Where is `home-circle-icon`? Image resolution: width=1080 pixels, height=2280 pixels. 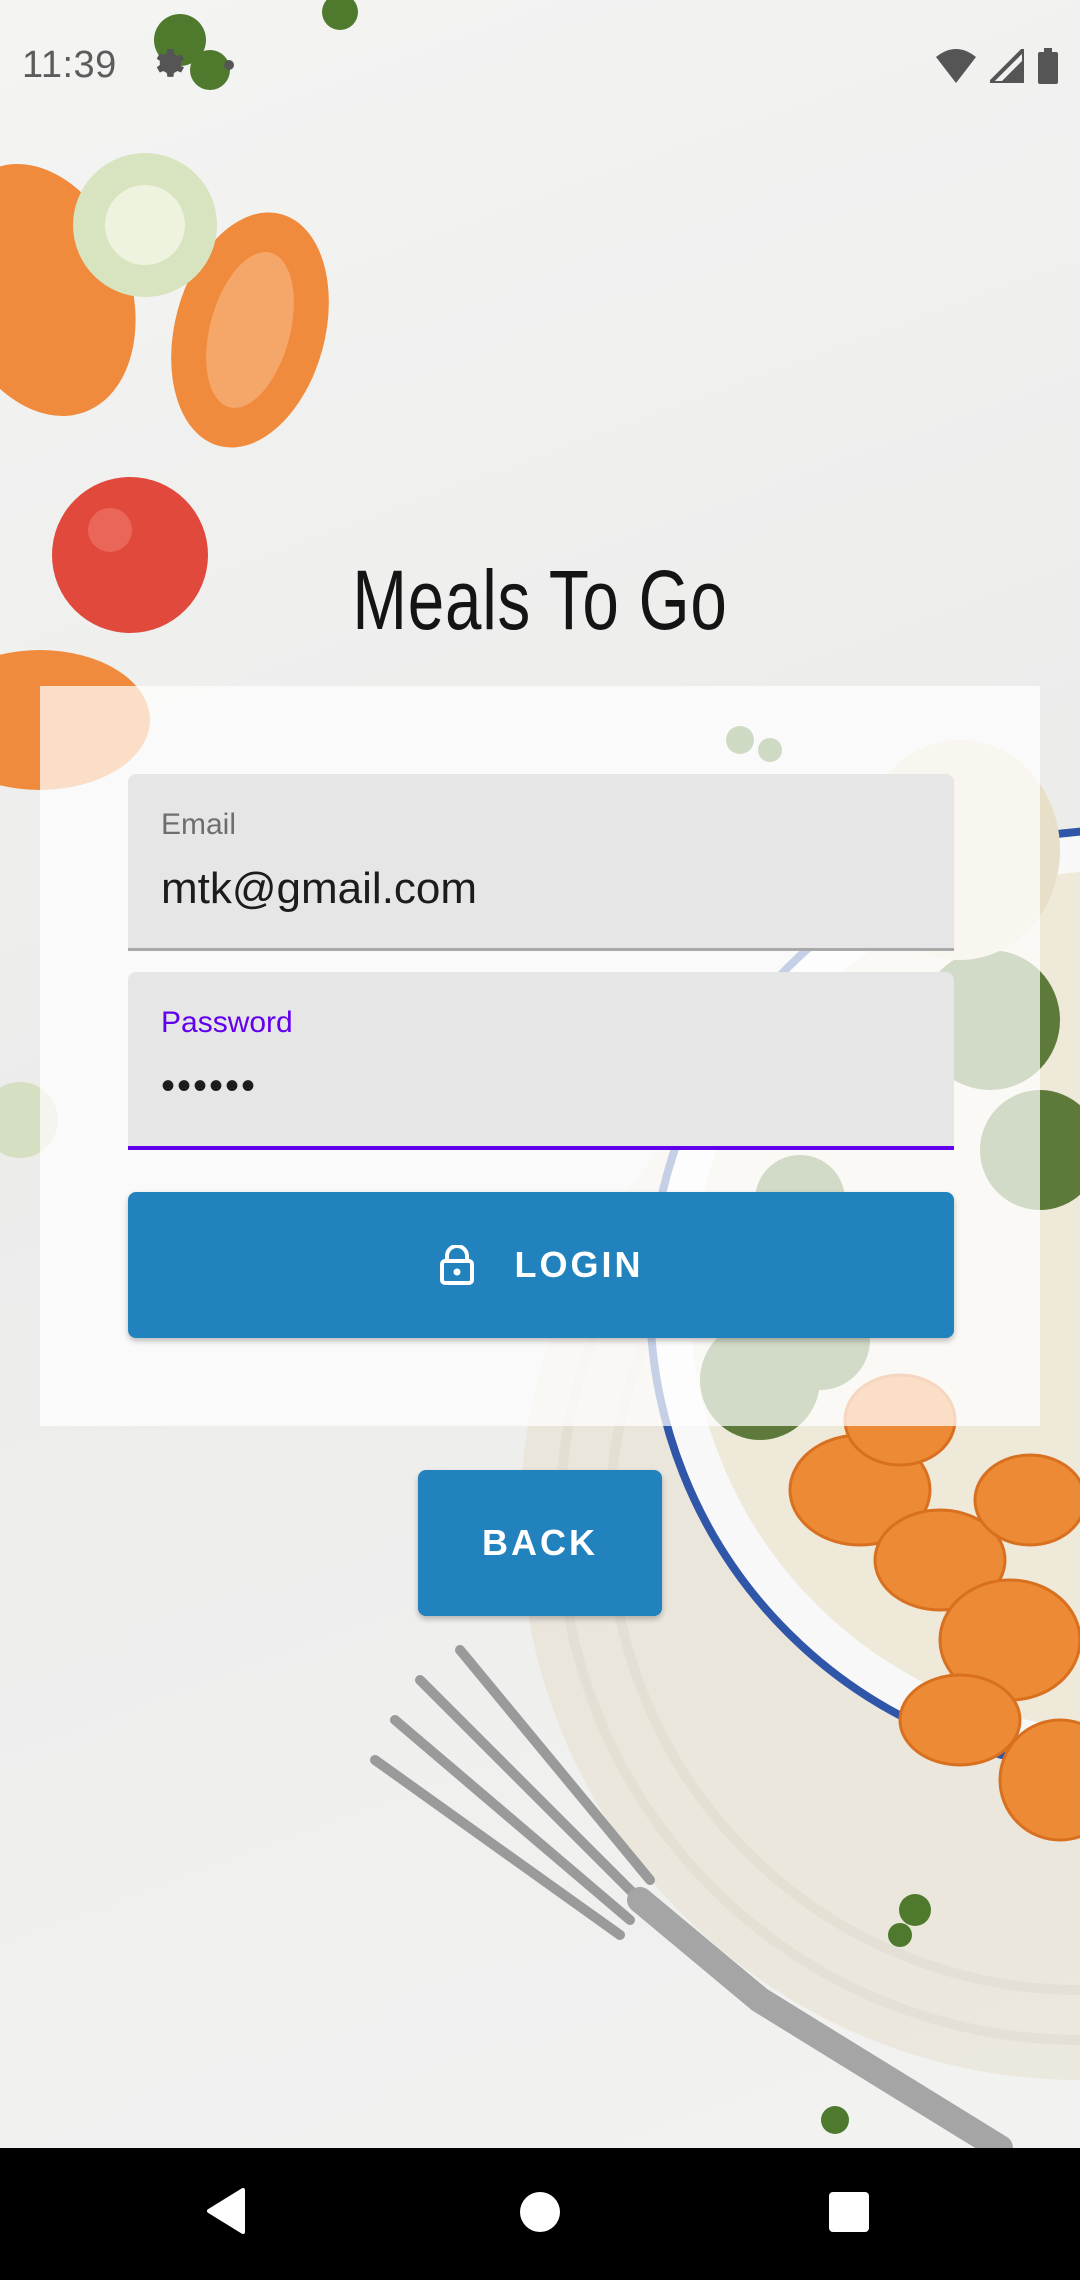
home-circle-icon is located at coordinates (540, 2212).